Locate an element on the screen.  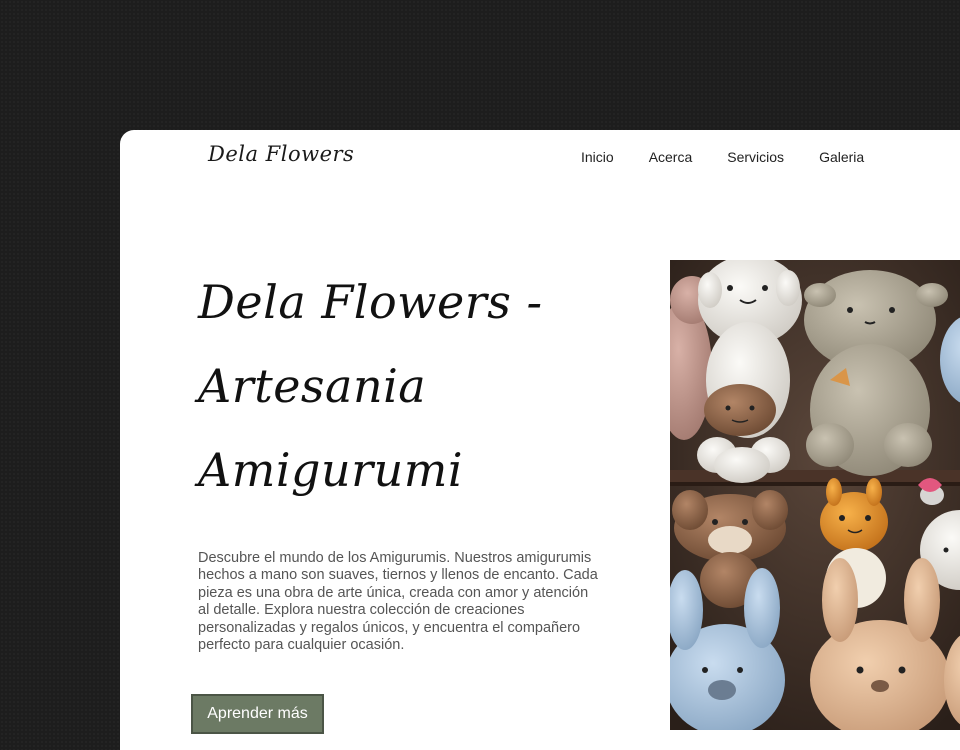
nav-item-galeria: Galeria is located at coordinates (841, 157).